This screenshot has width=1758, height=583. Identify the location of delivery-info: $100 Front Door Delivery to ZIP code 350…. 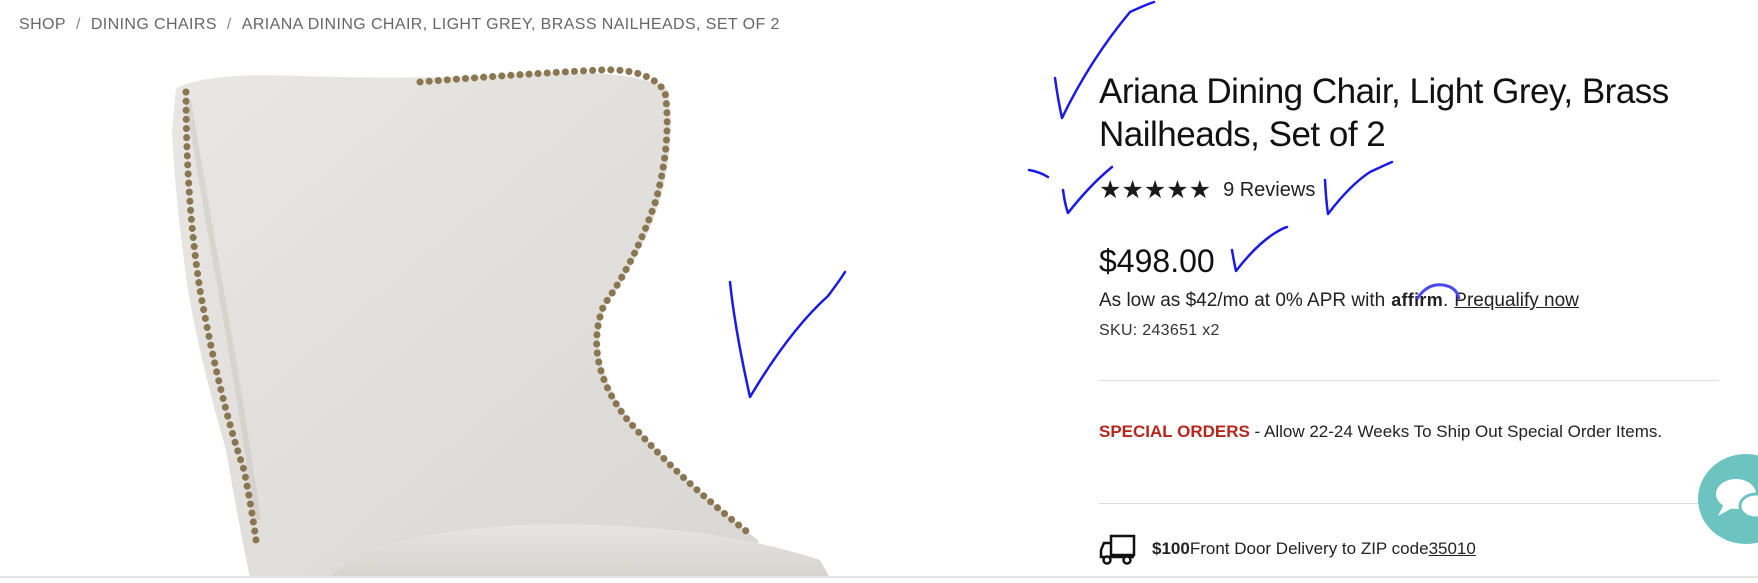
(1287, 549).